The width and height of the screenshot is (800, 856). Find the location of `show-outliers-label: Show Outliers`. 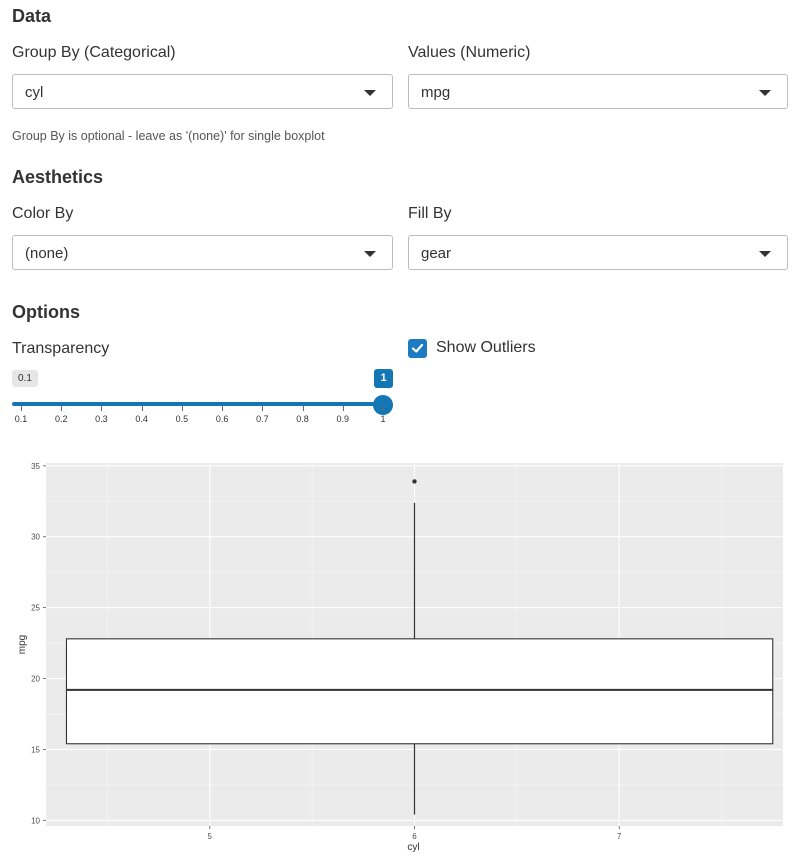

show-outliers-label: Show Outliers is located at coordinates (486, 347).